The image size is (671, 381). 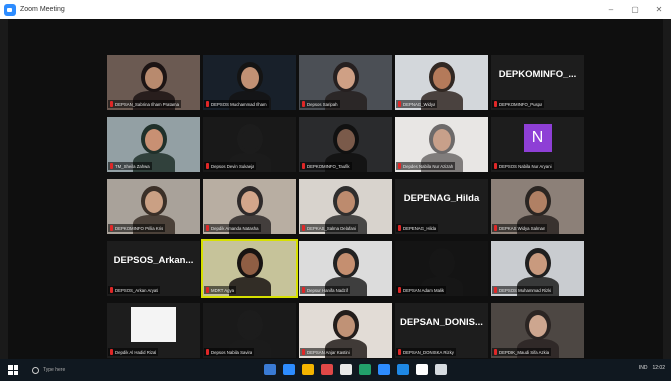 What do you see at coordinates (441, 198) in the screenshot?
I see `participant-display-name: DEPENAG_Hilda` at bounding box center [441, 198].